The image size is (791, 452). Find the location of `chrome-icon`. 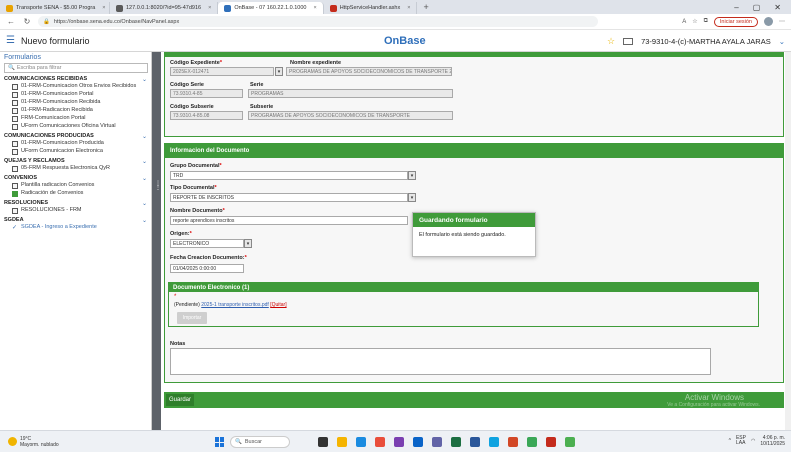

chrome-icon is located at coordinates (380, 442).